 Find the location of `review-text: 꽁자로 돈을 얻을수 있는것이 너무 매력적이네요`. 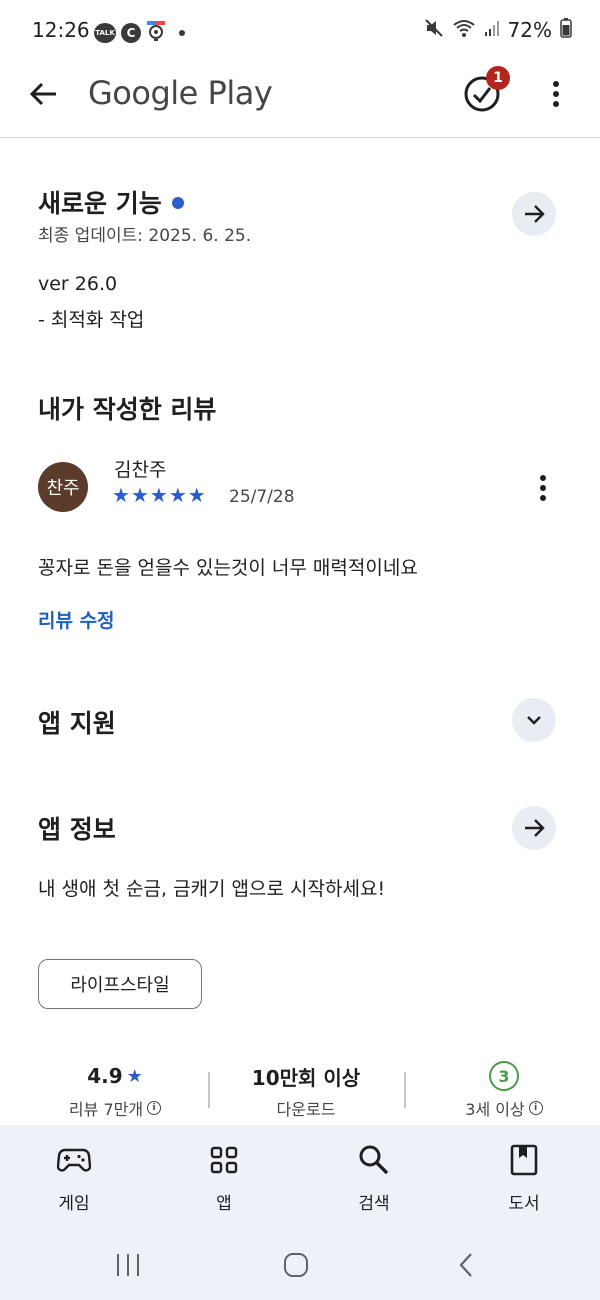

review-text: 꽁자로 돈을 얻을수 있는것이 너무 매력적이네요 is located at coordinates (228, 568).